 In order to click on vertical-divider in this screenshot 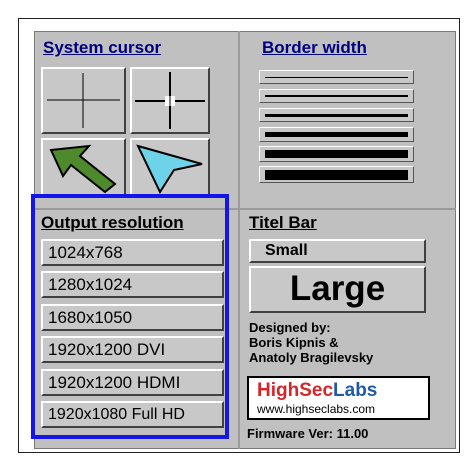, I will do `click(239, 240)`.